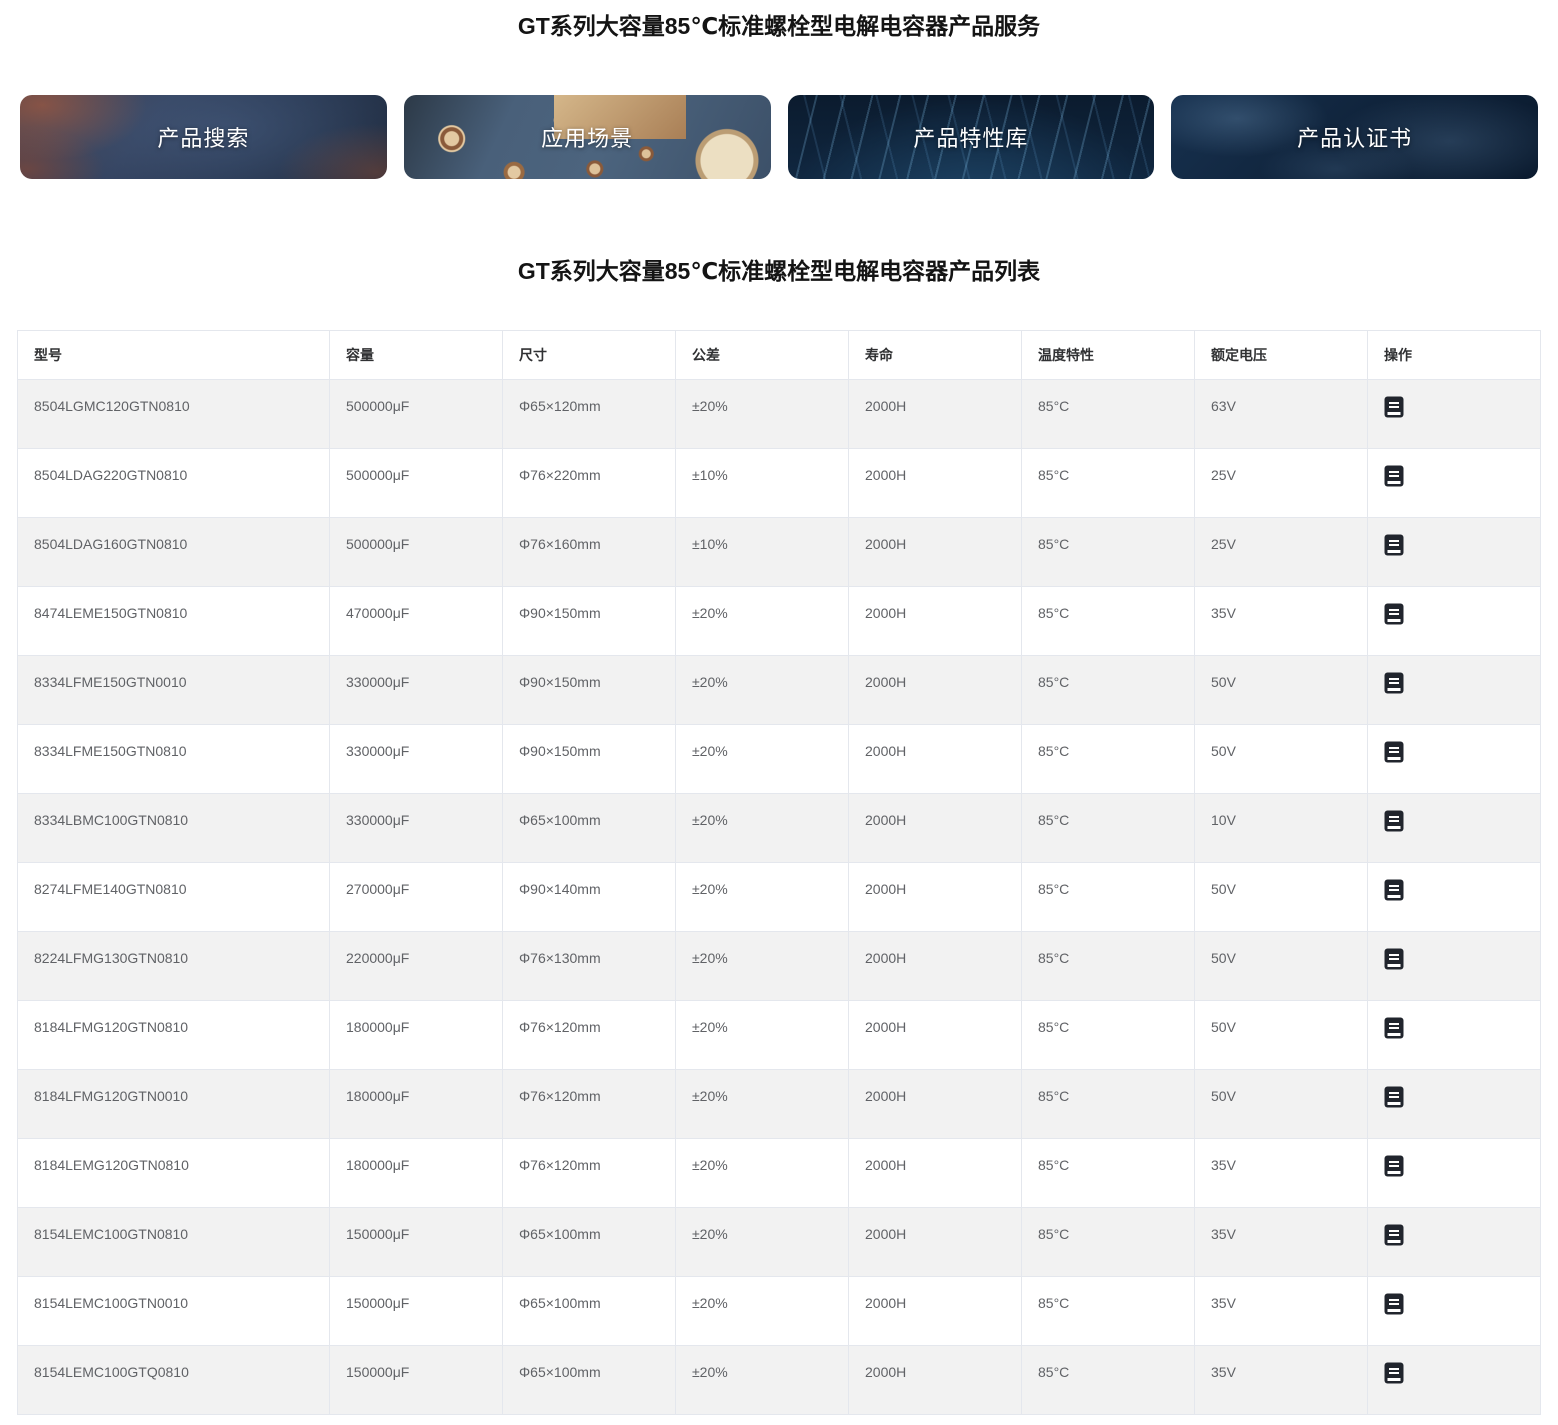 The width and height of the screenshot is (1558, 1425). What do you see at coordinates (762, 355) in the screenshot?
I see `column-header-tolerance: 公差` at bounding box center [762, 355].